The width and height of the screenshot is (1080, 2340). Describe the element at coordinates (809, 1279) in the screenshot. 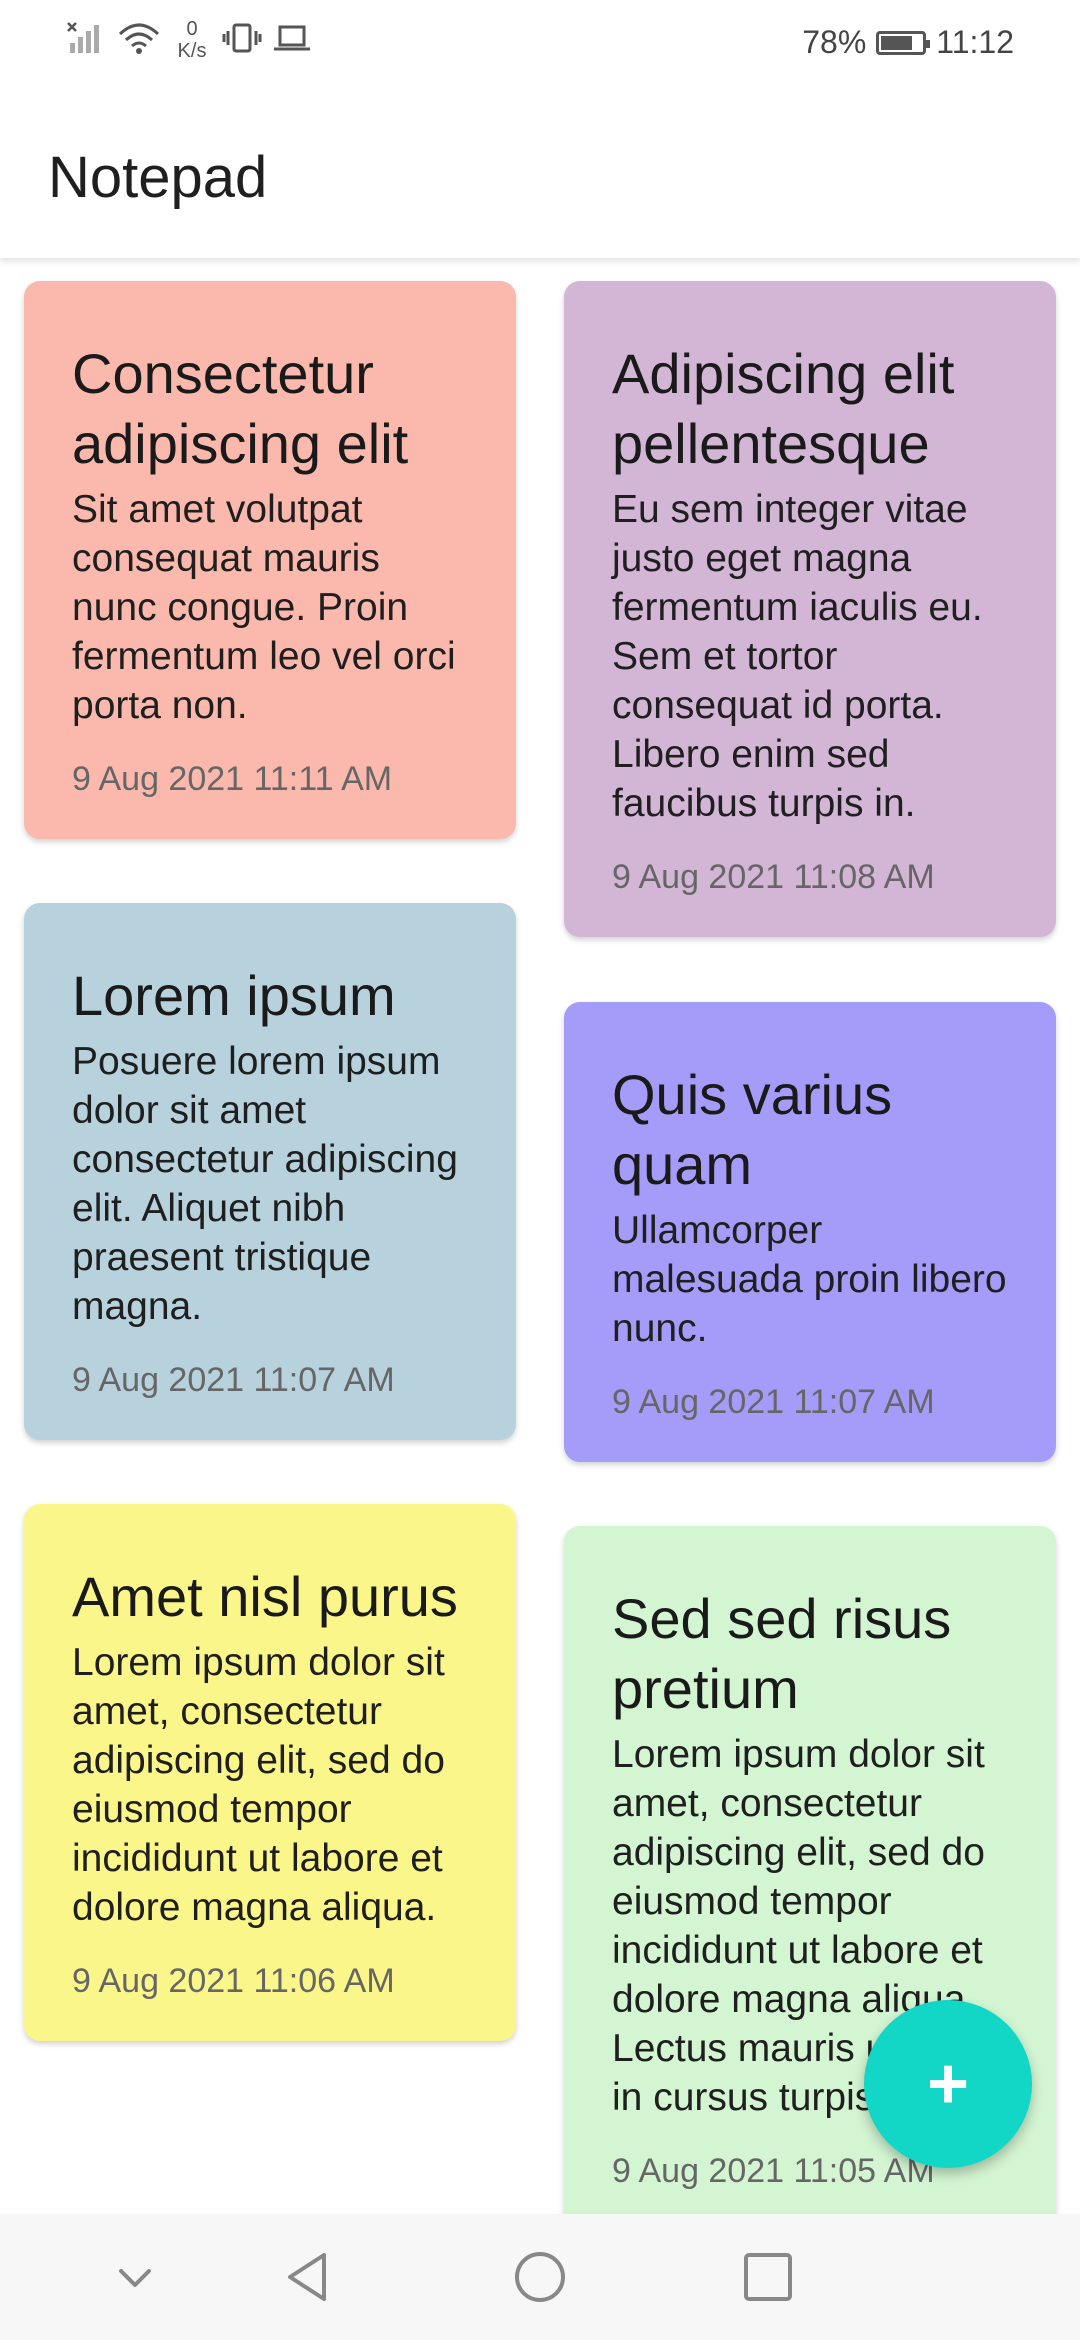

I see `note-body: Ullamcorper malesuada proin libero nunc.` at that location.